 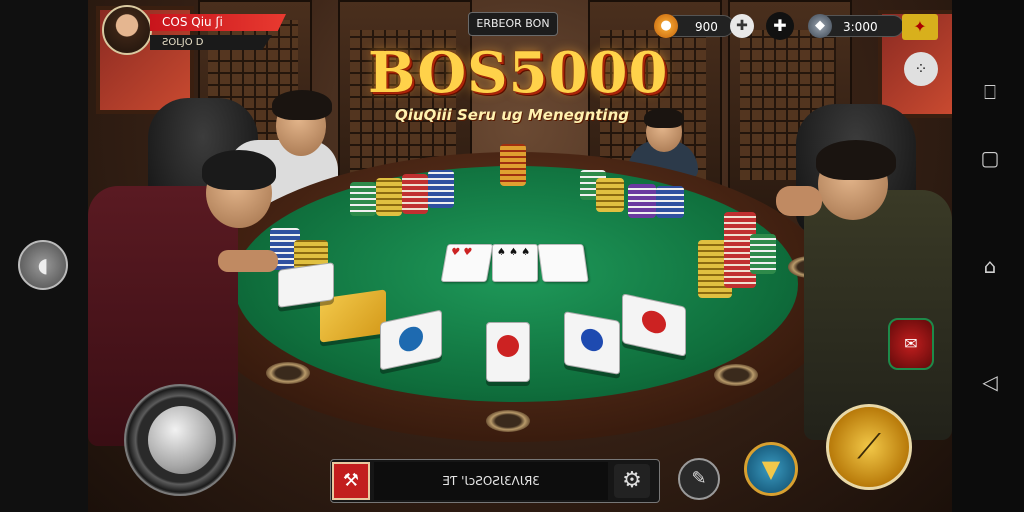 I want to click on avatar, so click(x=127, y=30).